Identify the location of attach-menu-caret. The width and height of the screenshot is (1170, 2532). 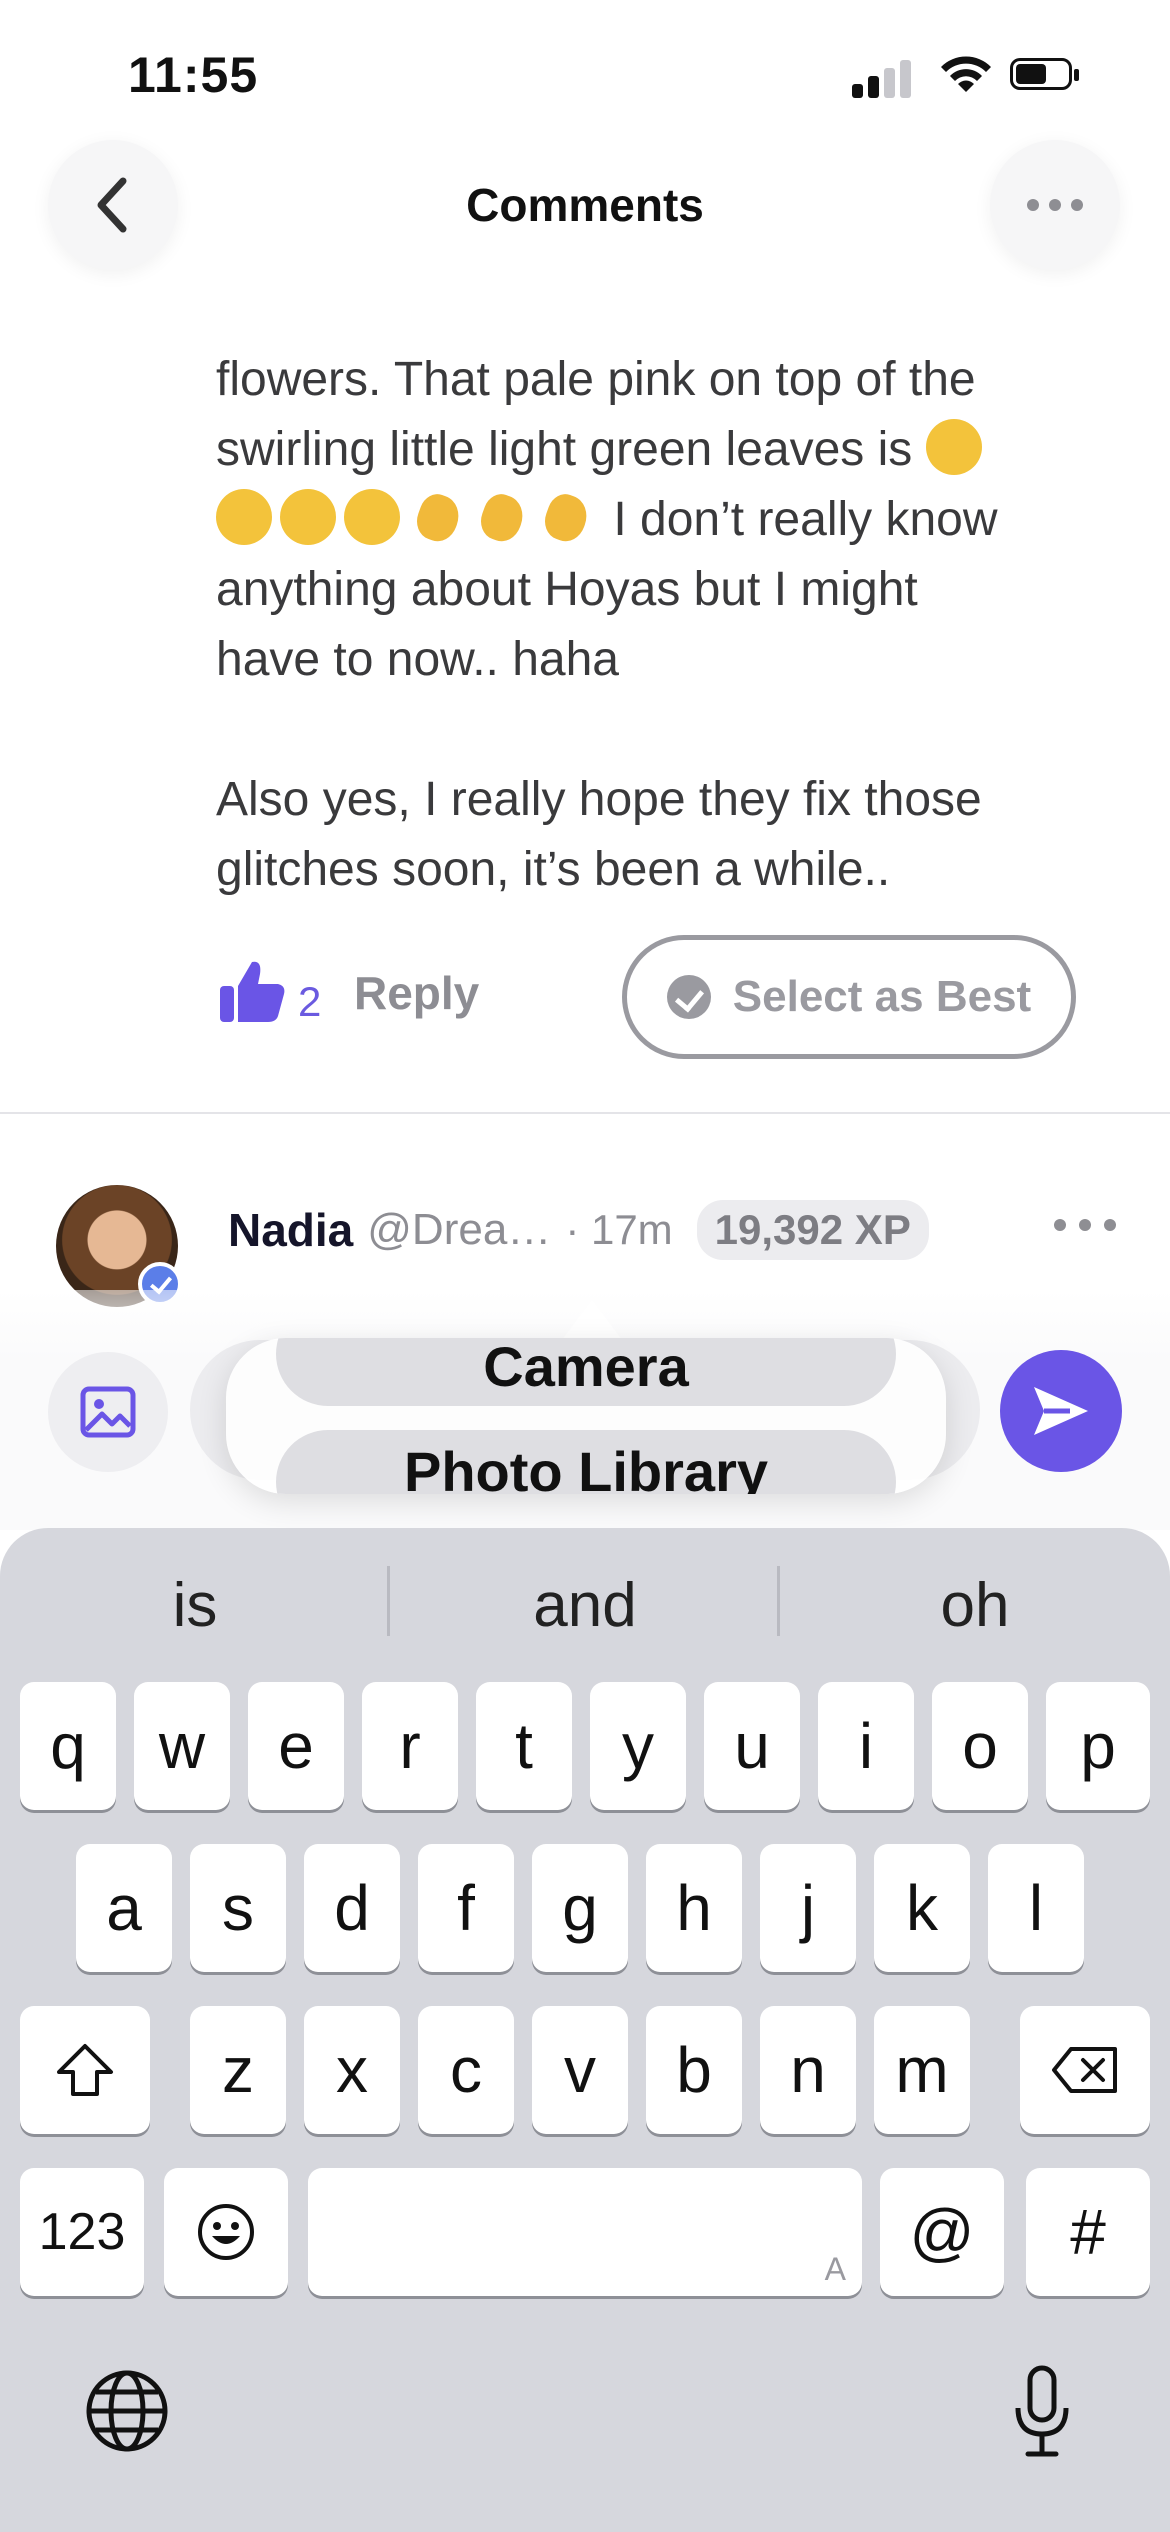
(592, 1320).